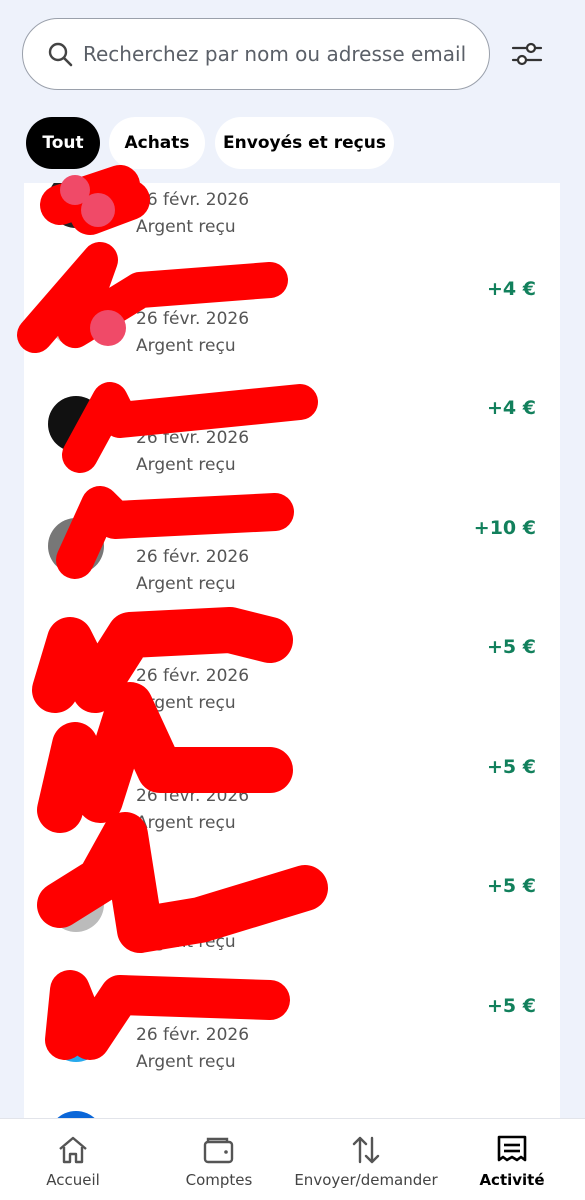 This screenshot has height=1200, width=585. I want to click on nav-item-accueil: Accueil, so click(73, 1159).